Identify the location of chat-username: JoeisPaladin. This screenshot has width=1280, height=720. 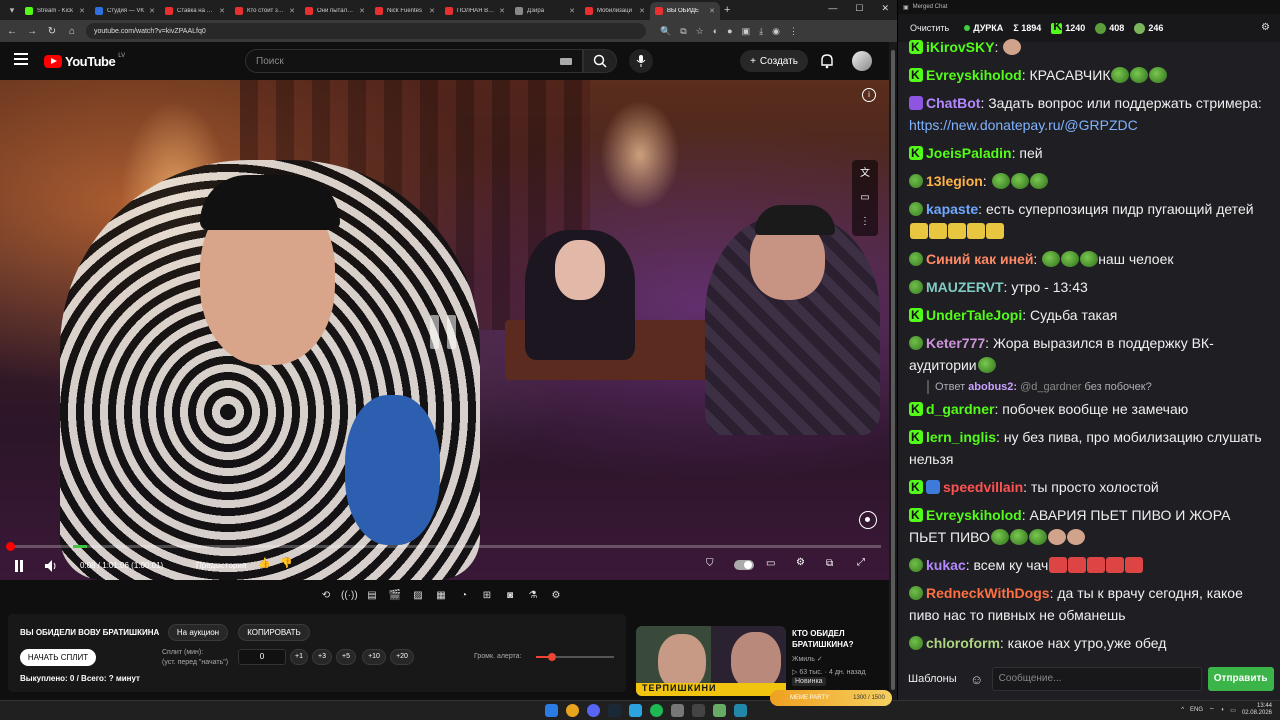
(969, 153).